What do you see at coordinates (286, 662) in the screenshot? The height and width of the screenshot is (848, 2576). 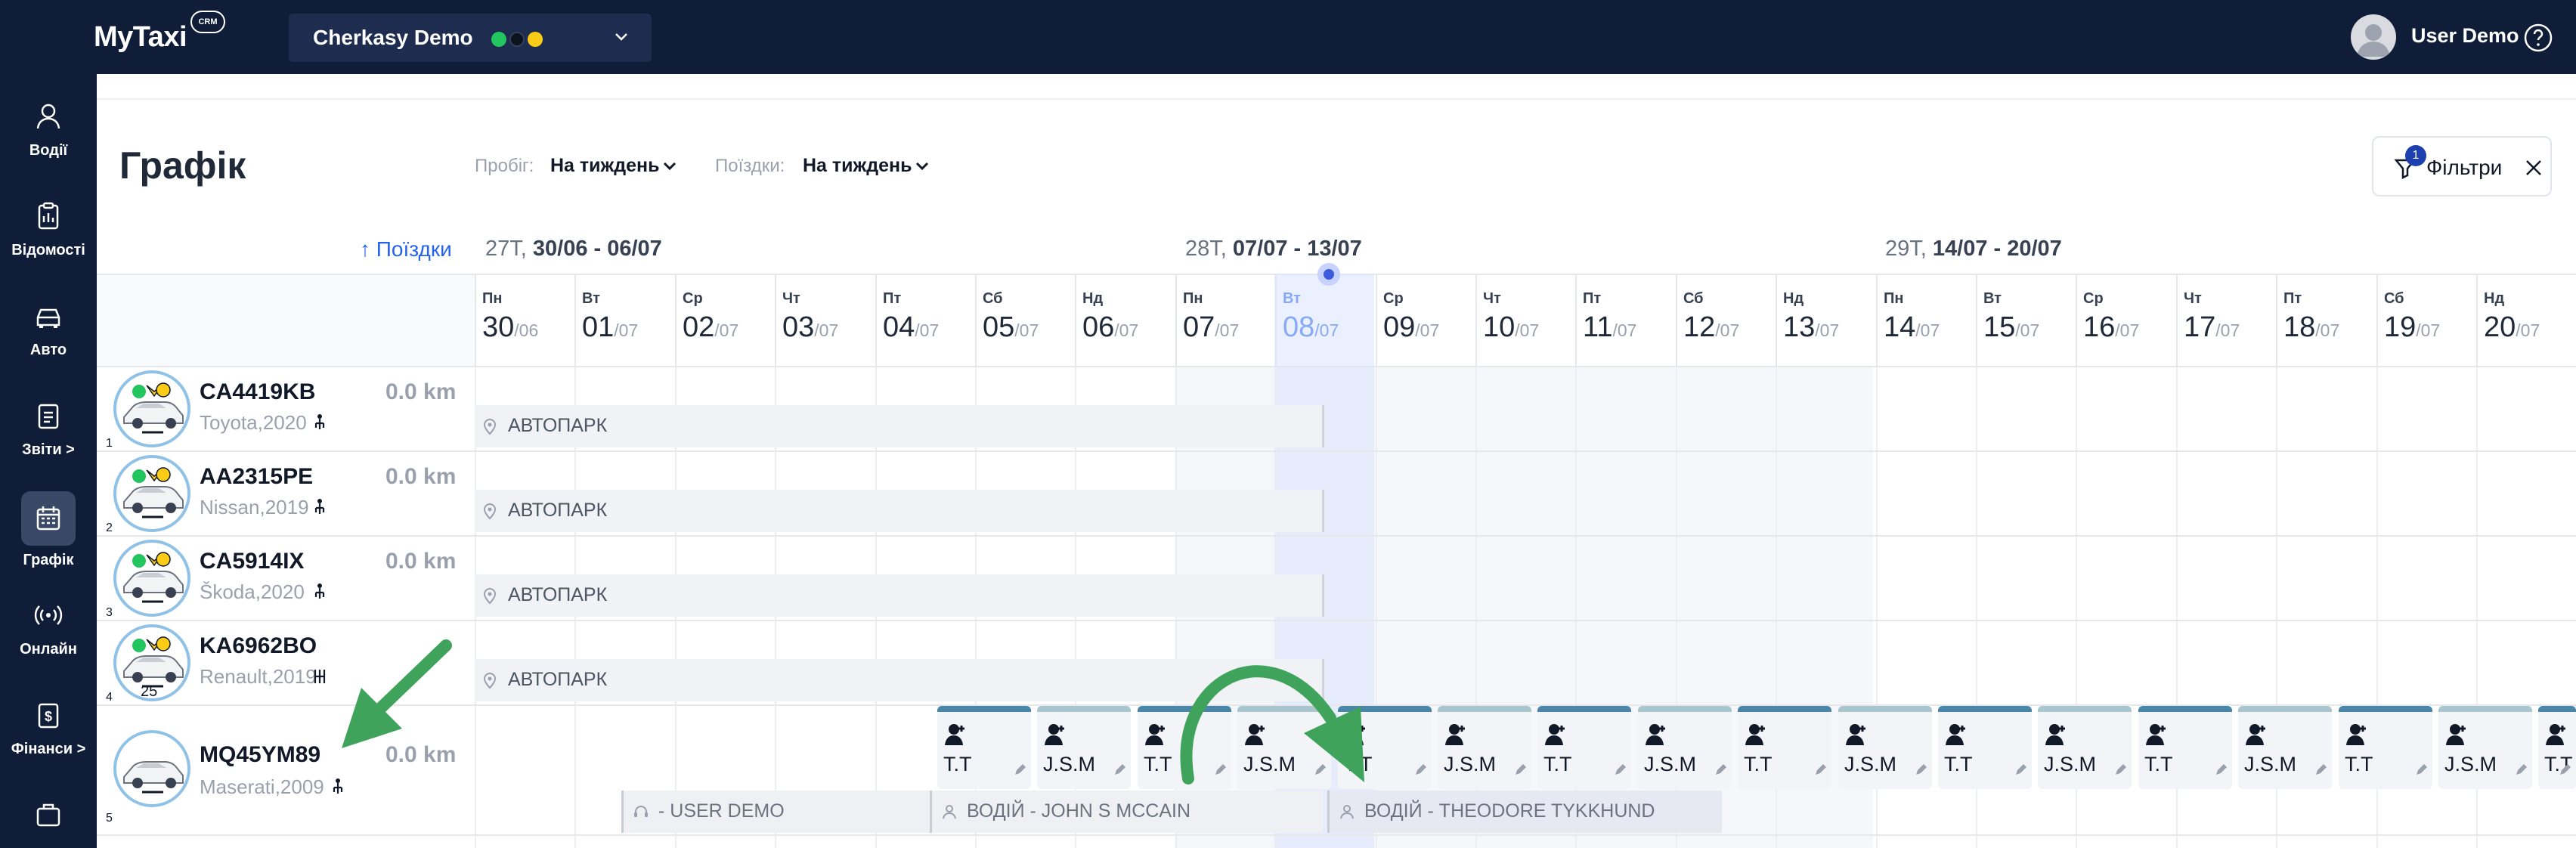 I see `car-row: 4 KA6962BO Renault,2019 25` at bounding box center [286, 662].